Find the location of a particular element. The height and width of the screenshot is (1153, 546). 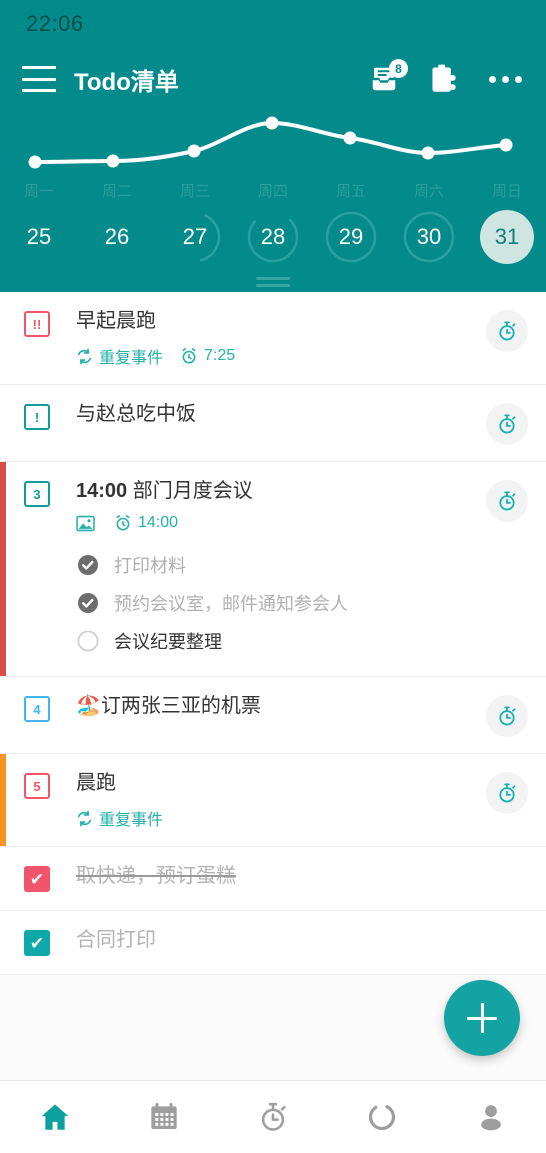

alarm-icon: 14:00 is located at coordinates (146, 523).